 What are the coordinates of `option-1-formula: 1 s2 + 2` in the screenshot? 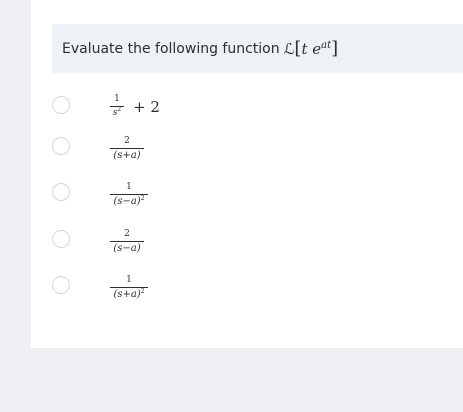 It's located at (135, 106).